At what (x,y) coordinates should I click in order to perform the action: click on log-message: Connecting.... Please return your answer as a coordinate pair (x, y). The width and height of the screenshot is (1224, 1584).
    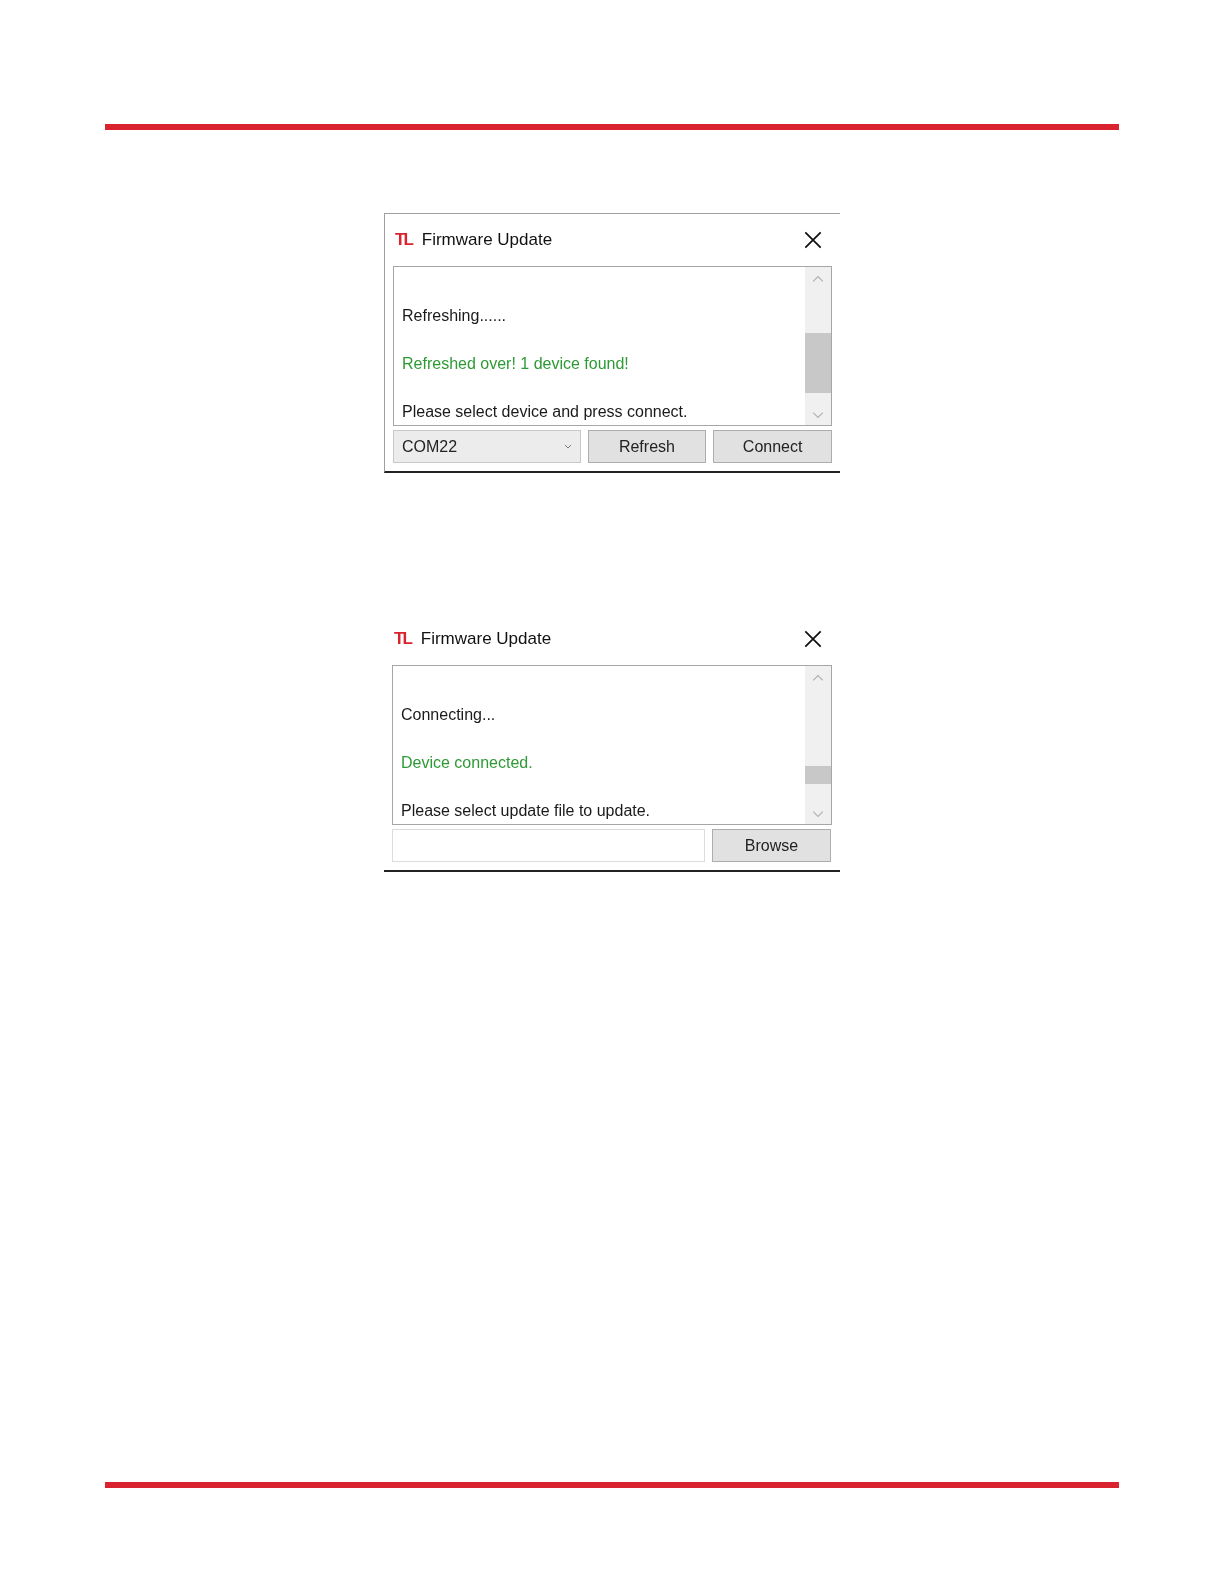
    Looking at the image, I should click on (449, 715).